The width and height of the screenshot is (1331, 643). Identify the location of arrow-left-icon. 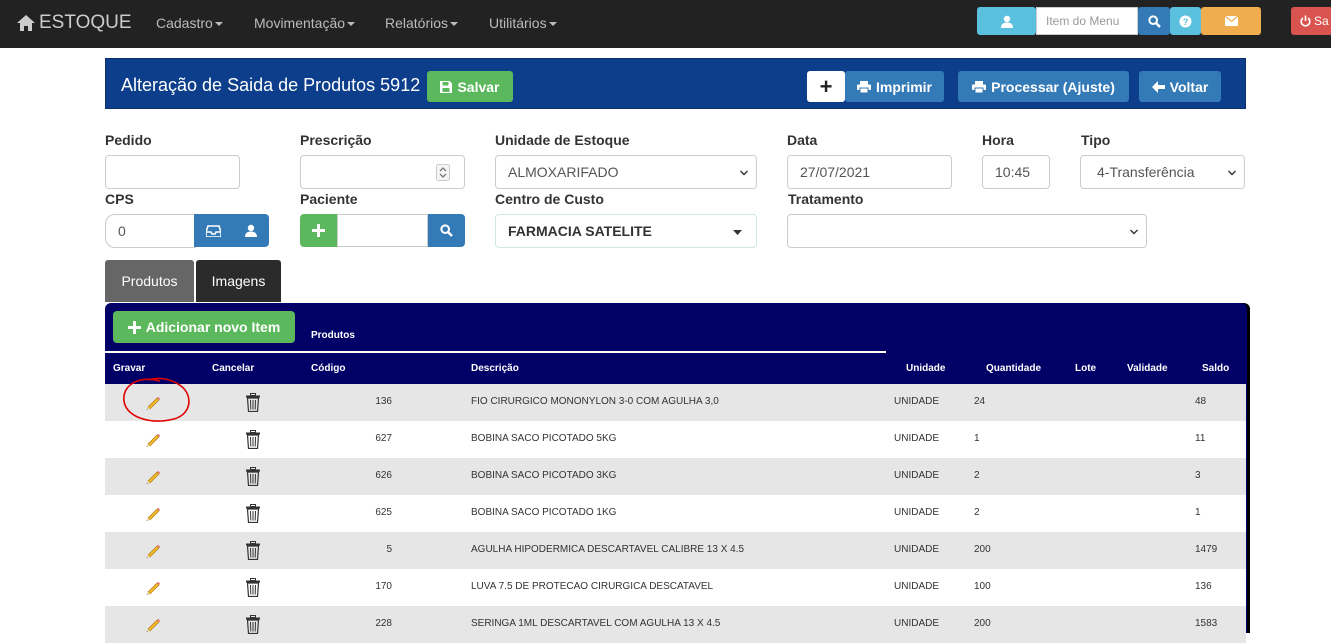
(1158, 87).